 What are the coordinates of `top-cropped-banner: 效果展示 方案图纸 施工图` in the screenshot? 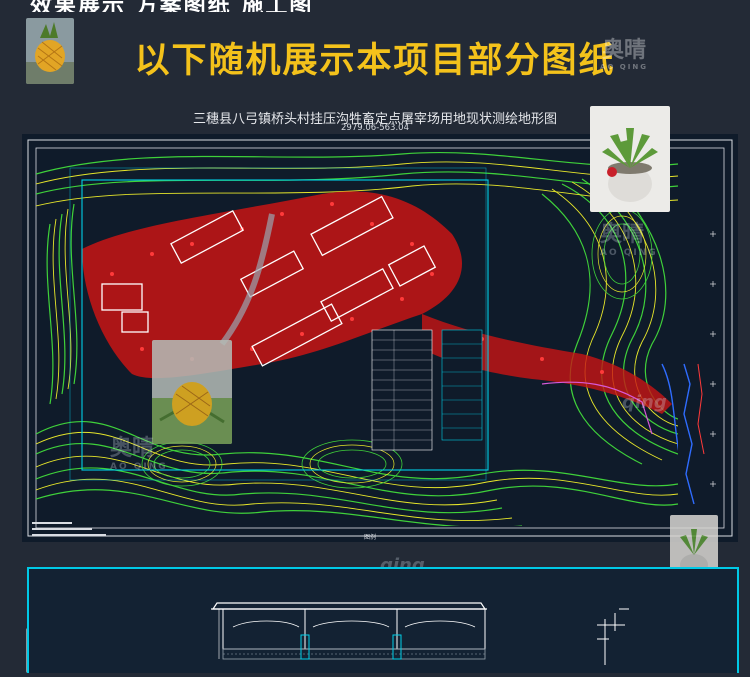 It's located at (375, 6).